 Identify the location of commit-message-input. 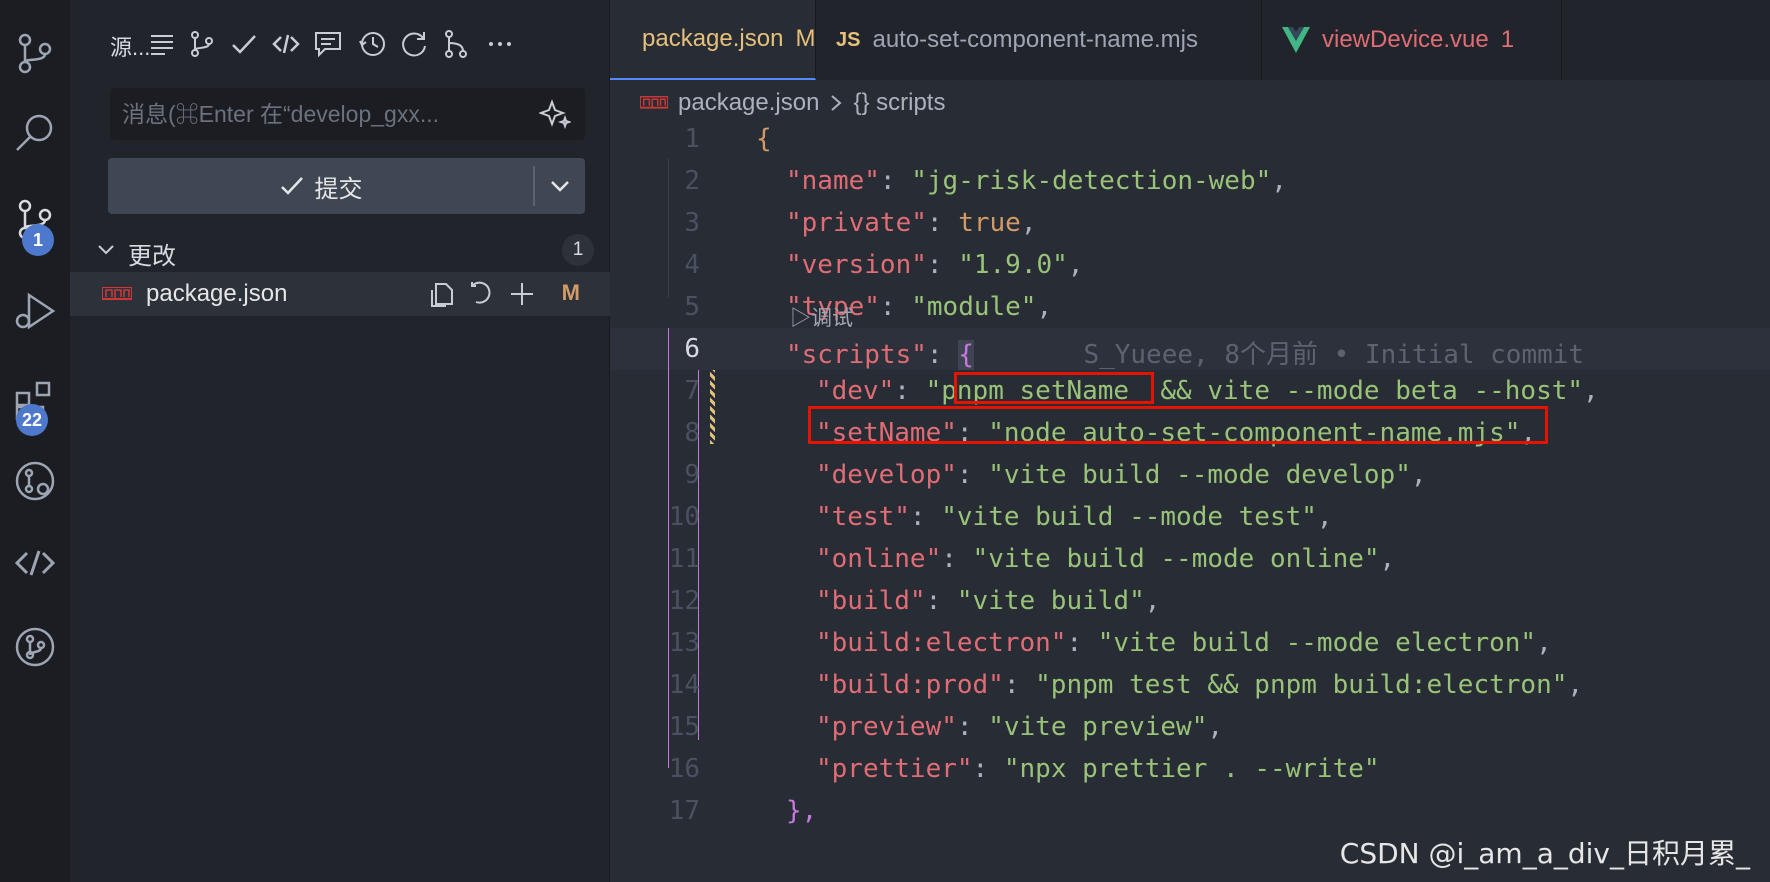
(322, 114).